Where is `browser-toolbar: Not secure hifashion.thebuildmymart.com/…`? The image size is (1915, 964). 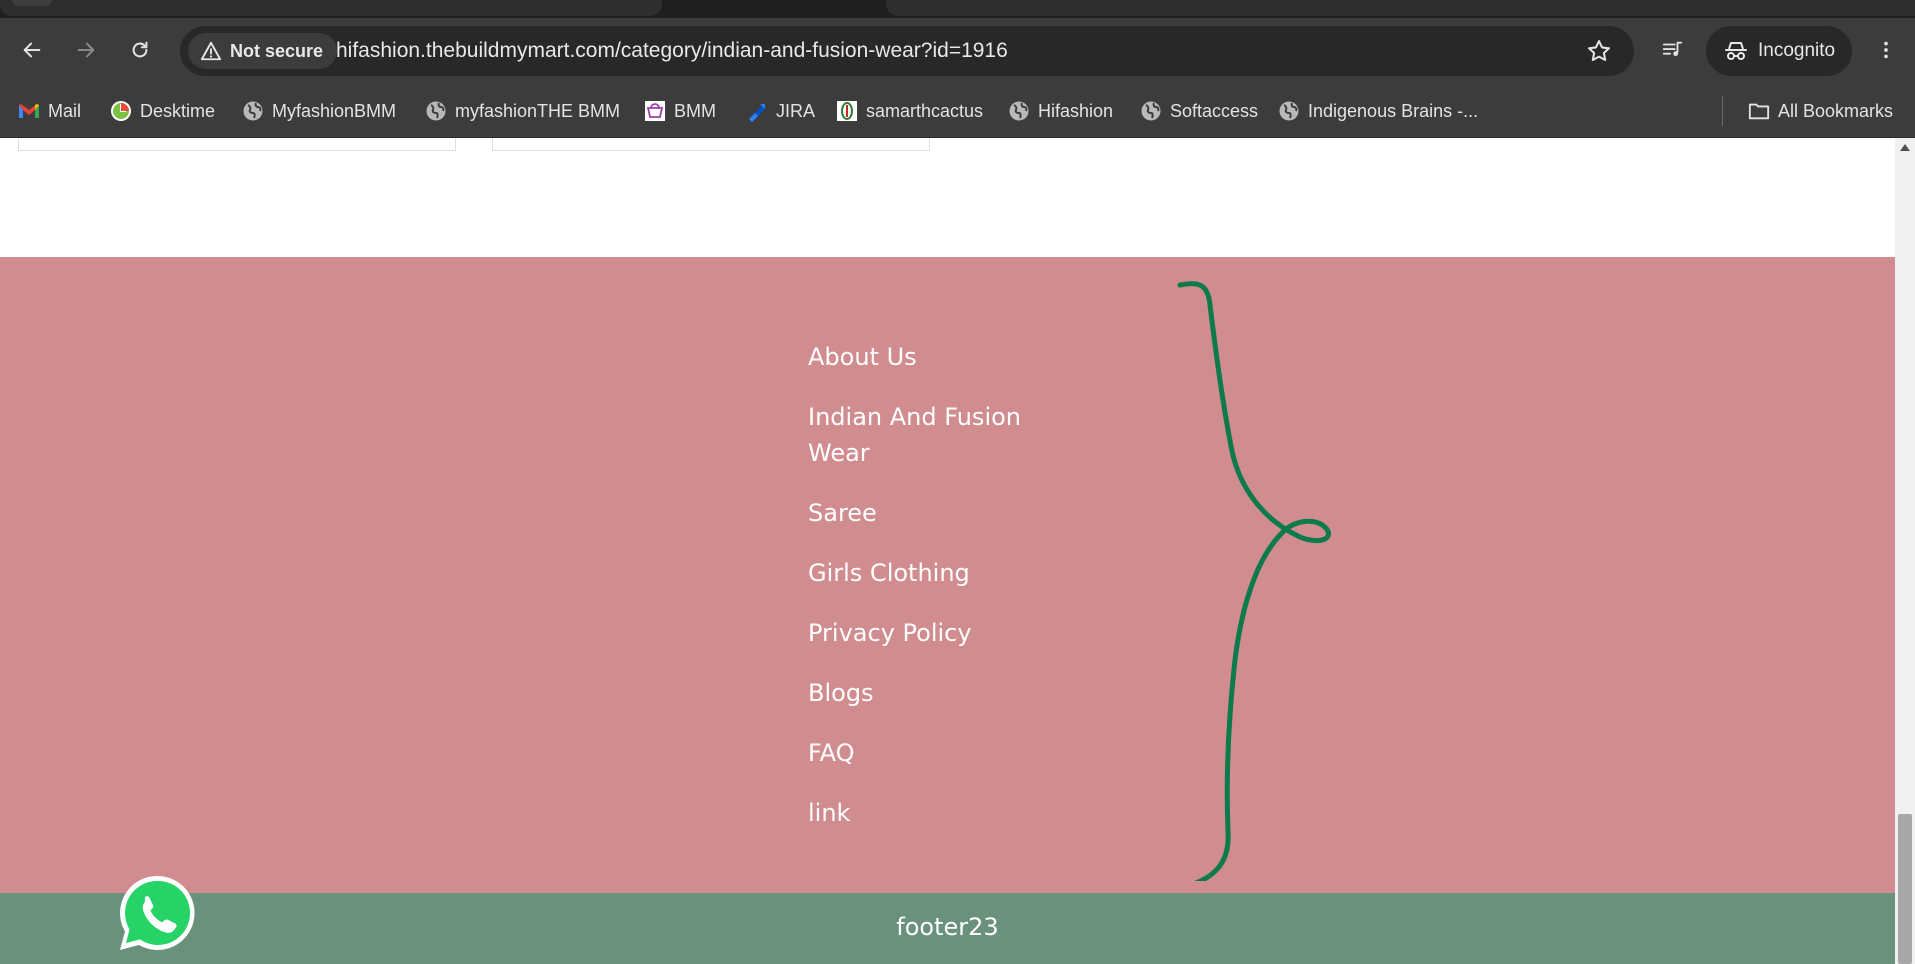
browser-toolbar: Not secure hifashion.thebuildmymart.com/… is located at coordinates (957, 51).